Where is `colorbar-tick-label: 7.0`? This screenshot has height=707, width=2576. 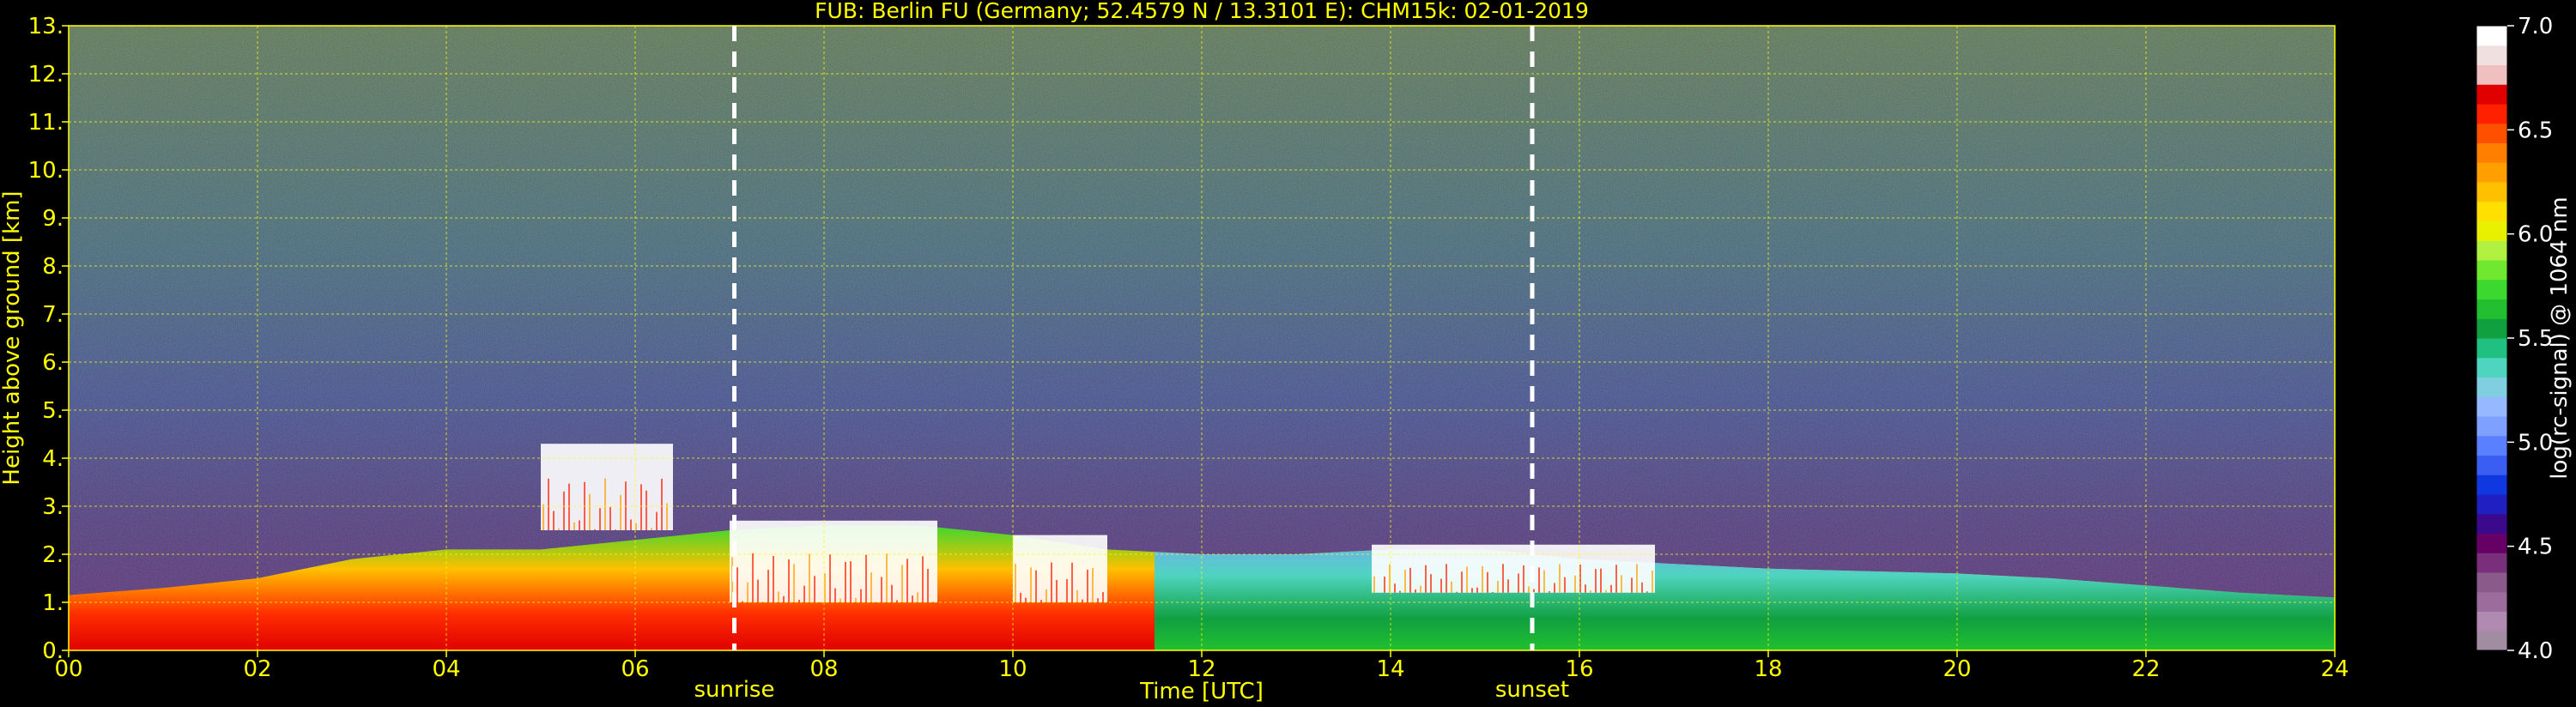 colorbar-tick-label: 7.0 is located at coordinates (2535, 26).